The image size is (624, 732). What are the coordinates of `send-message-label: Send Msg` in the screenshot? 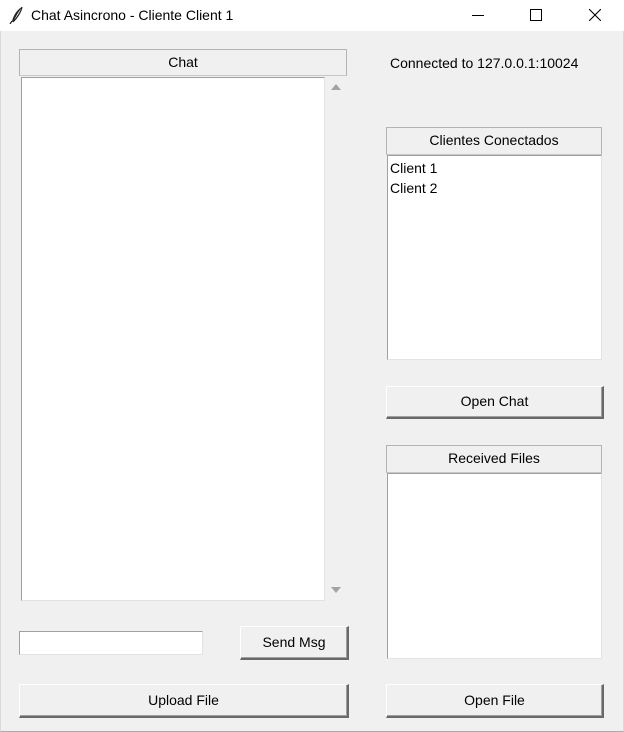 It's located at (294, 642).